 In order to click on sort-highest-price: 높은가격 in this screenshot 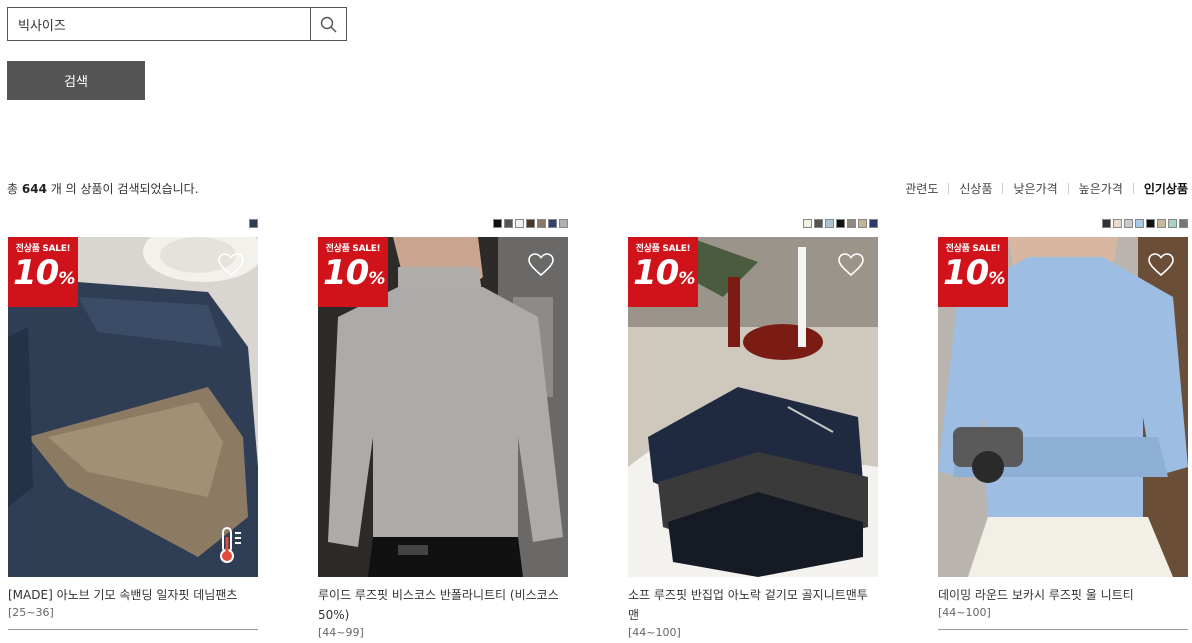, I will do `click(1101, 188)`.